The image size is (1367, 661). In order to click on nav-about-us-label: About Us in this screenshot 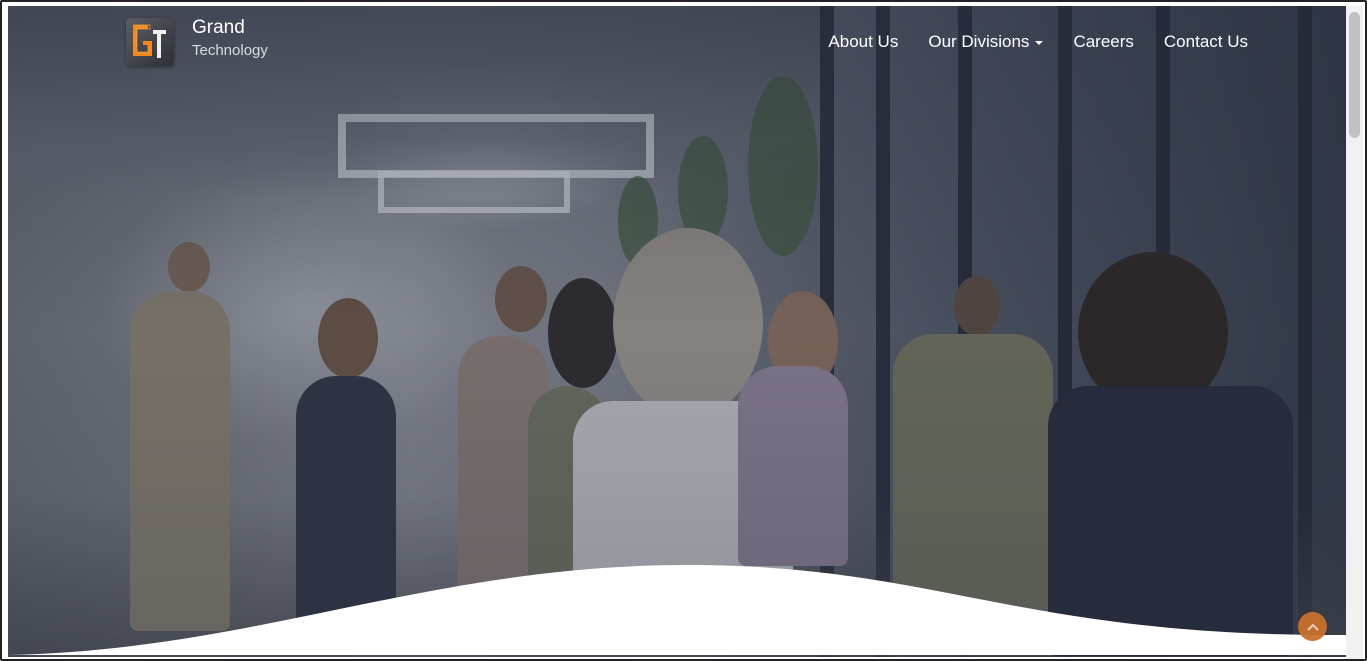, I will do `click(863, 41)`.